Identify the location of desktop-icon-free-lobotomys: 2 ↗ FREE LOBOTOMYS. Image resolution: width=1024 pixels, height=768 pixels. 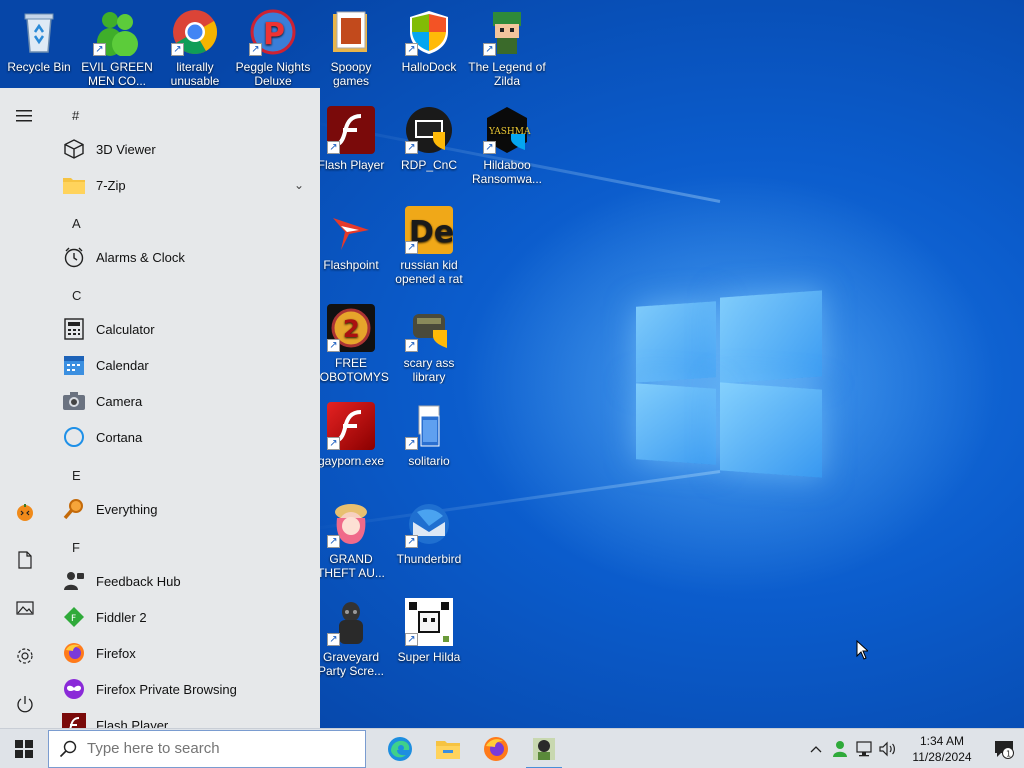
(351, 346).